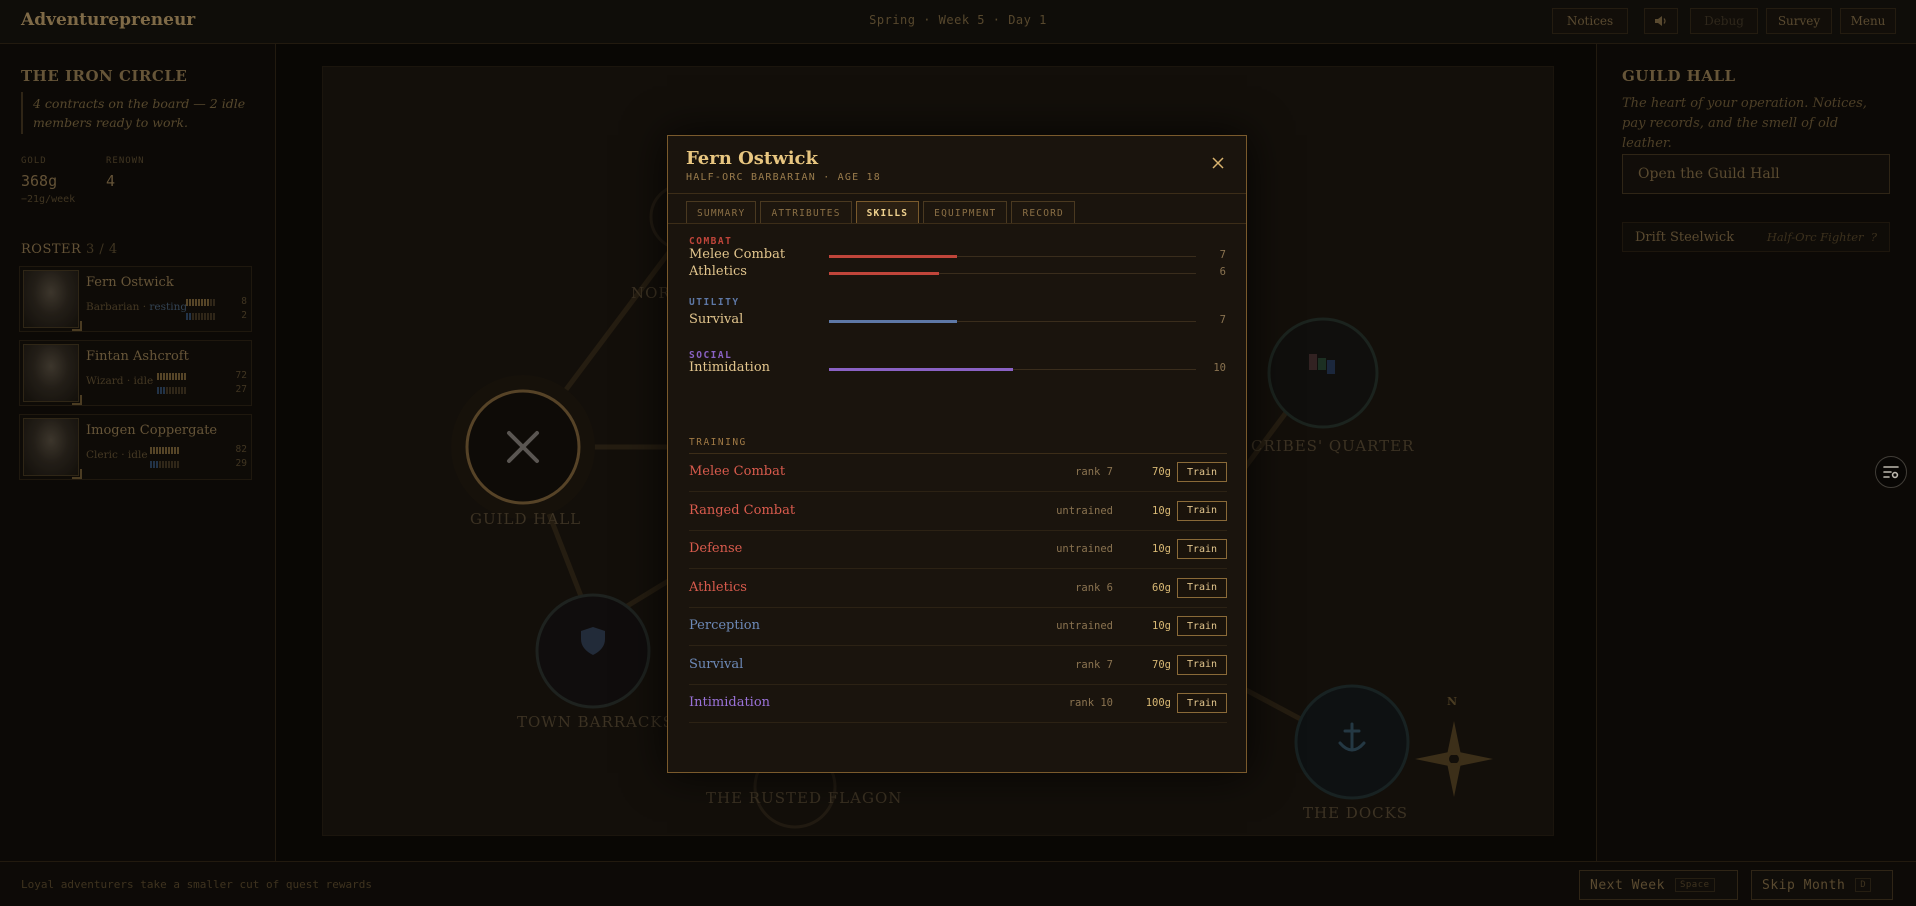  What do you see at coordinates (737, 471) in the screenshot?
I see `training-skill-name: Melee Combat` at bounding box center [737, 471].